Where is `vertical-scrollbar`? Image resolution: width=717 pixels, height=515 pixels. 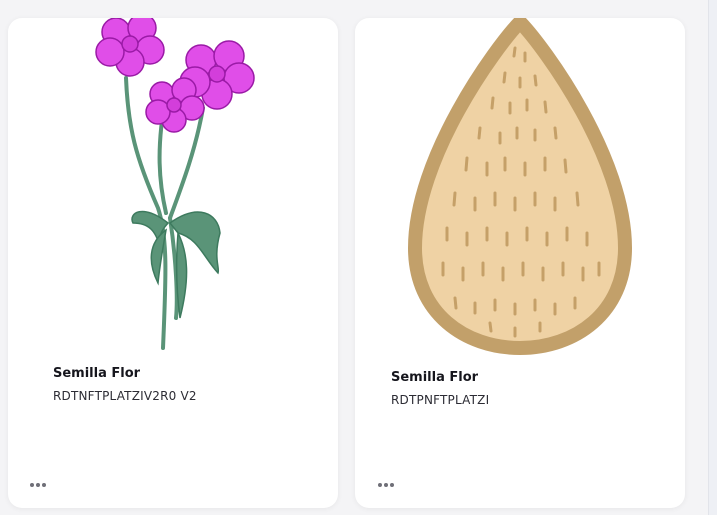 vertical-scrollbar is located at coordinates (712, 257).